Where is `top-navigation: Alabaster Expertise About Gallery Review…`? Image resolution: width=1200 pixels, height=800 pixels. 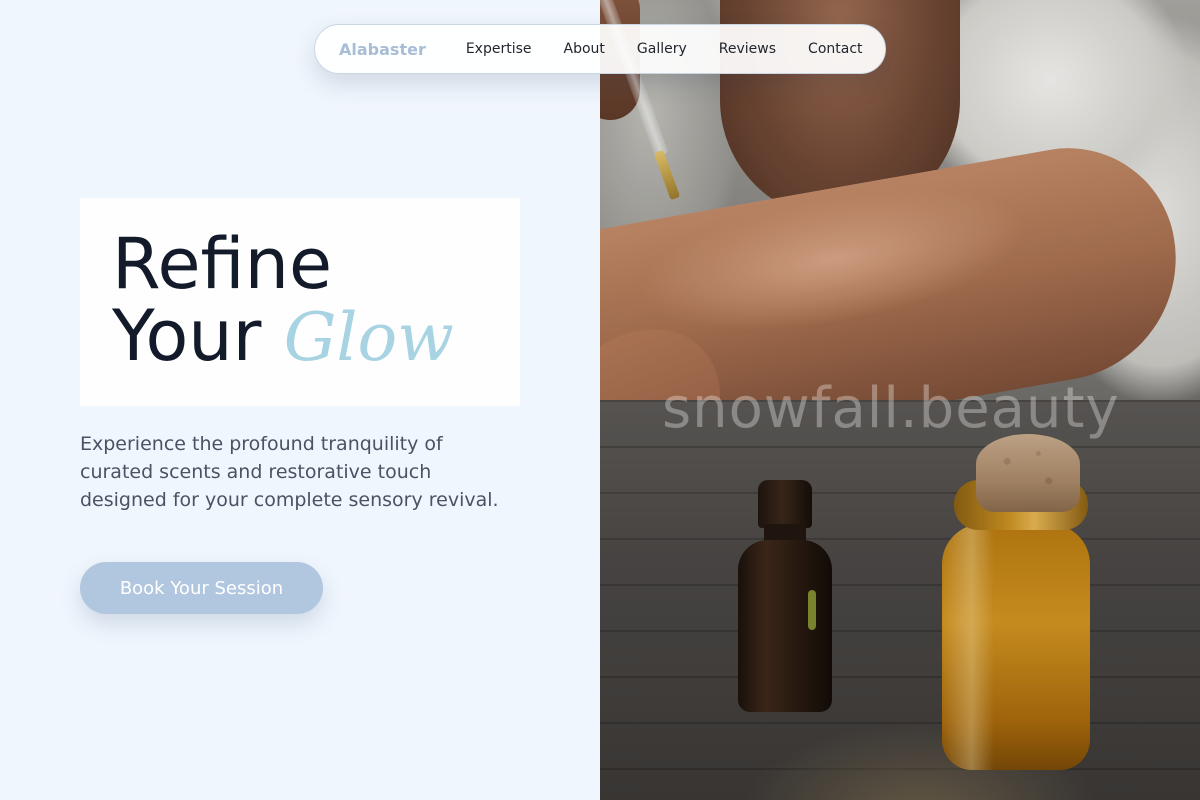 top-navigation: Alabaster Expertise About Gallery Review… is located at coordinates (600, 49).